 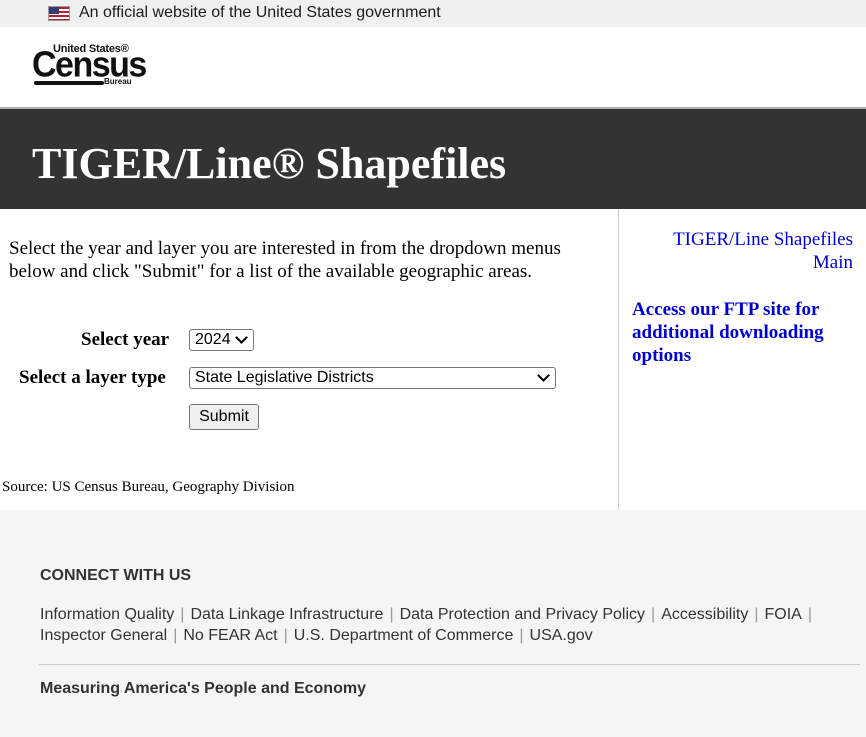 I want to click on footer-divider, so click(x=449, y=664).